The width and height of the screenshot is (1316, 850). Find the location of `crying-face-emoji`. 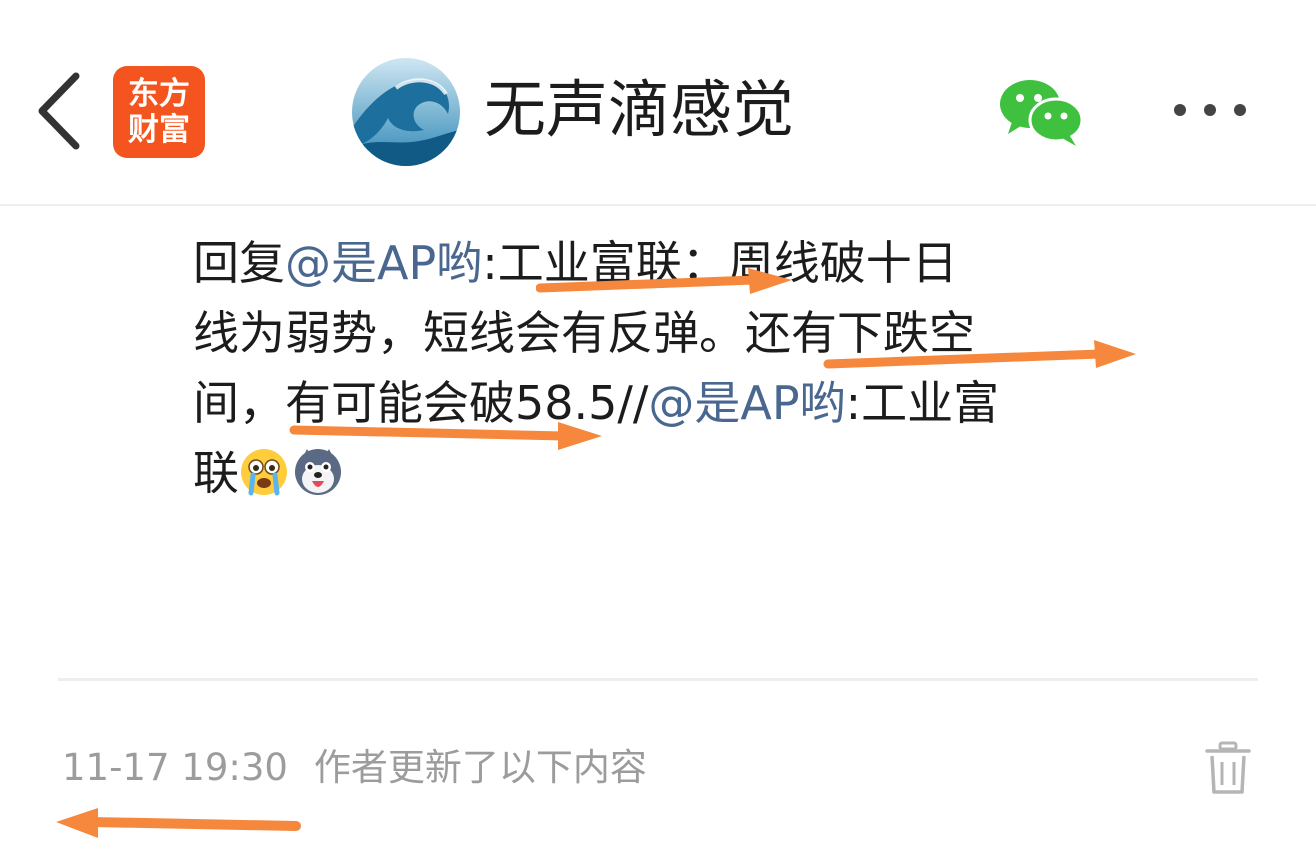

crying-face-emoji is located at coordinates (264, 472).